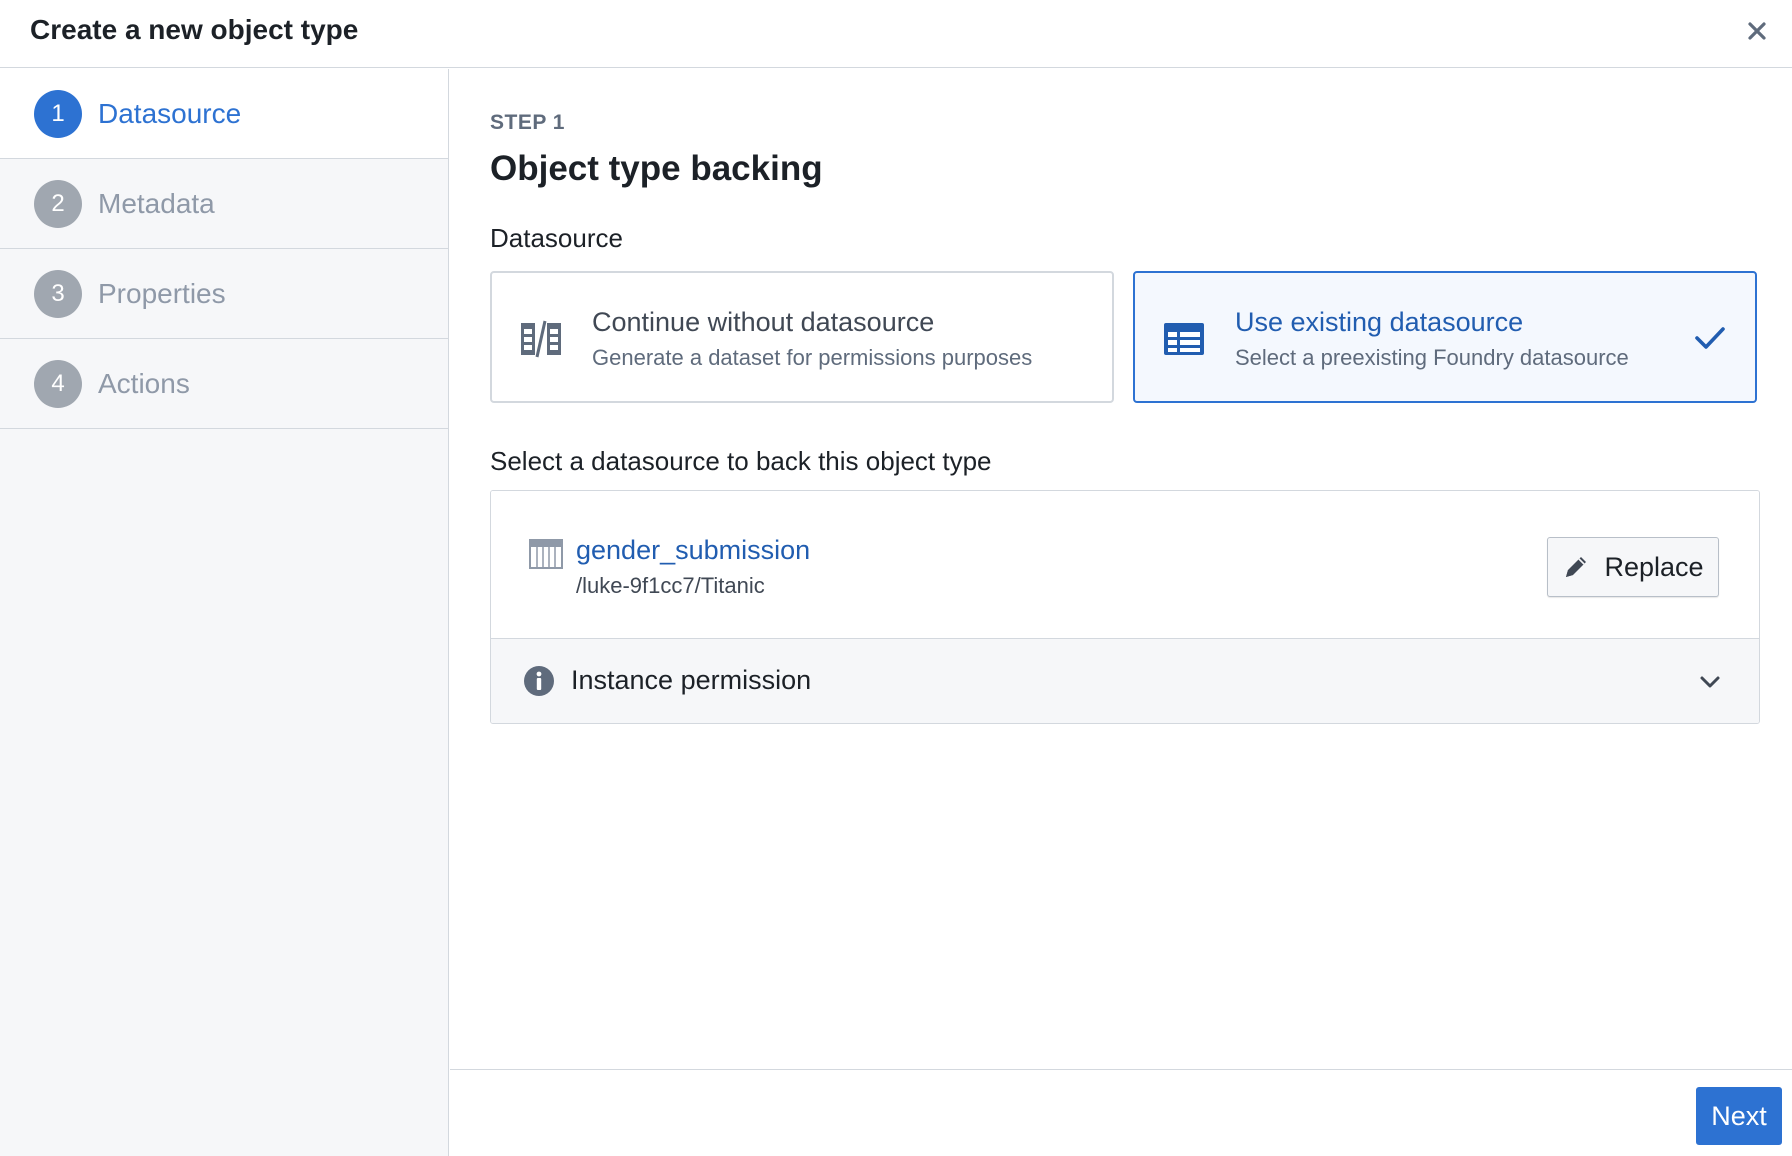 This screenshot has width=1792, height=1156. Describe the element at coordinates (156, 203) in the screenshot. I see `step-label: Metadata` at that location.